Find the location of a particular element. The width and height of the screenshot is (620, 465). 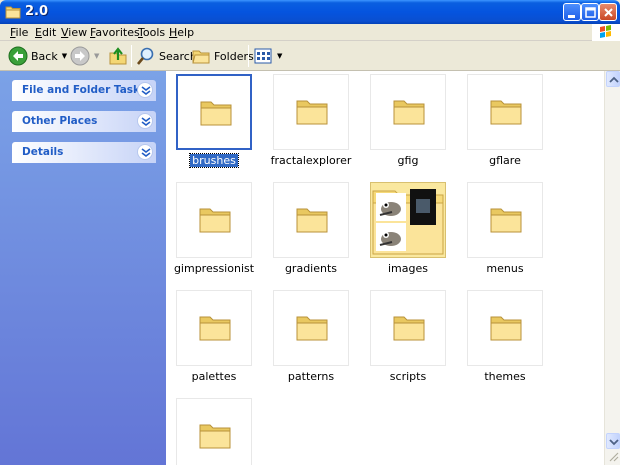

task-section-details: Details is located at coordinates (84, 152).